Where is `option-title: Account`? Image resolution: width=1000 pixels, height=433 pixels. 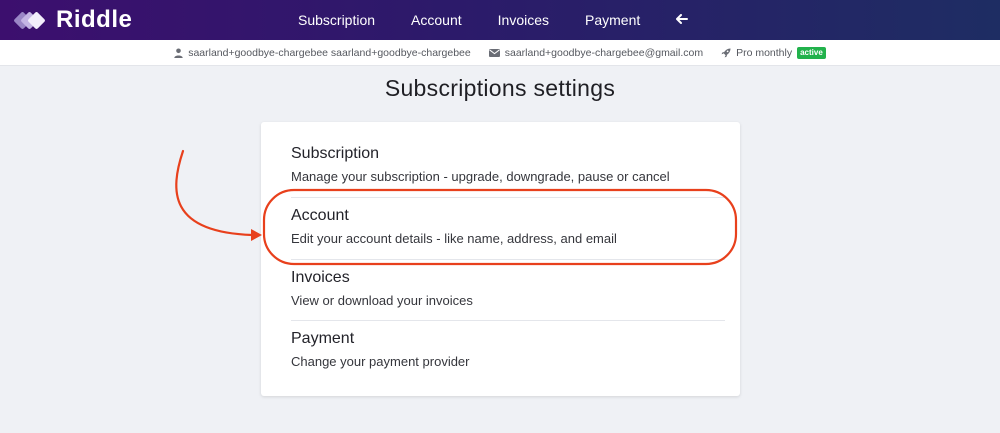
option-title: Account is located at coordinates (320, 215).